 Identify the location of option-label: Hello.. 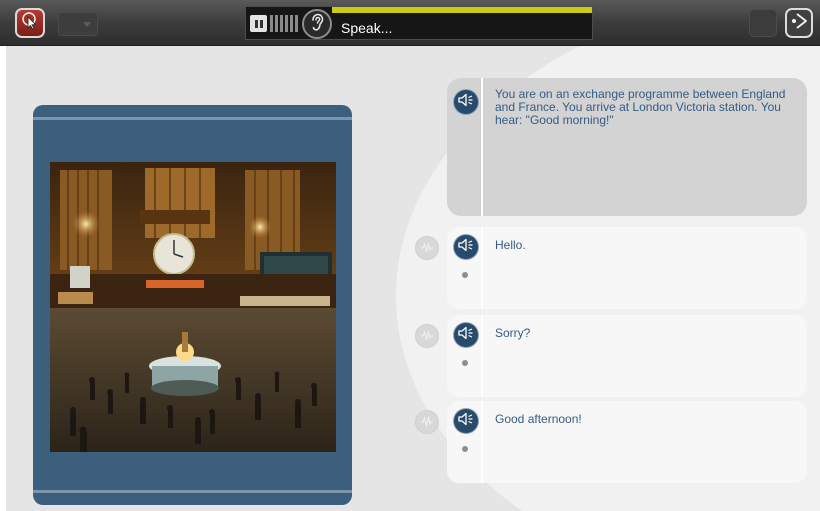
(510, 245).